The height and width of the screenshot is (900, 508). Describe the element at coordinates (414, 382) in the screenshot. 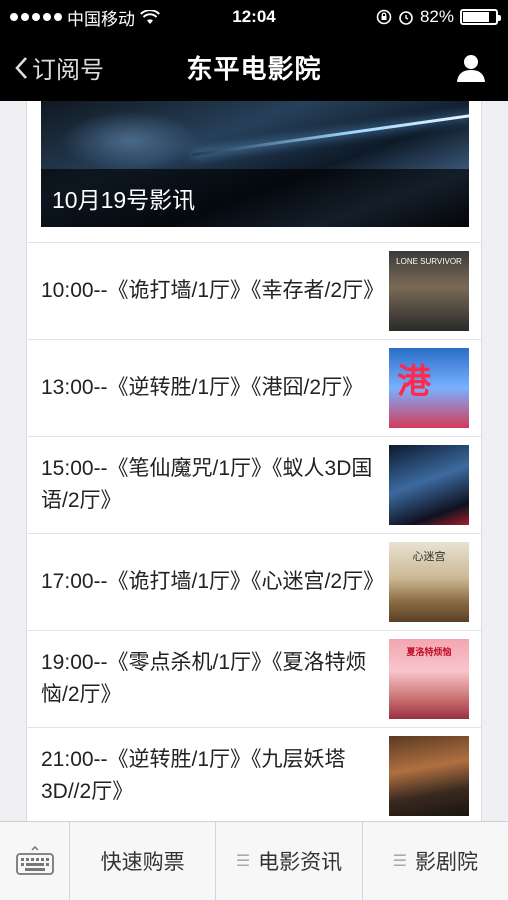

I see `poster-title: 港` at that location.